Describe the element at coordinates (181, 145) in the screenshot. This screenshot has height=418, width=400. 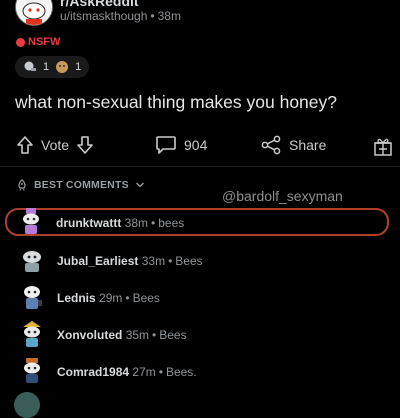
I see `comments-button: 904` at that location.